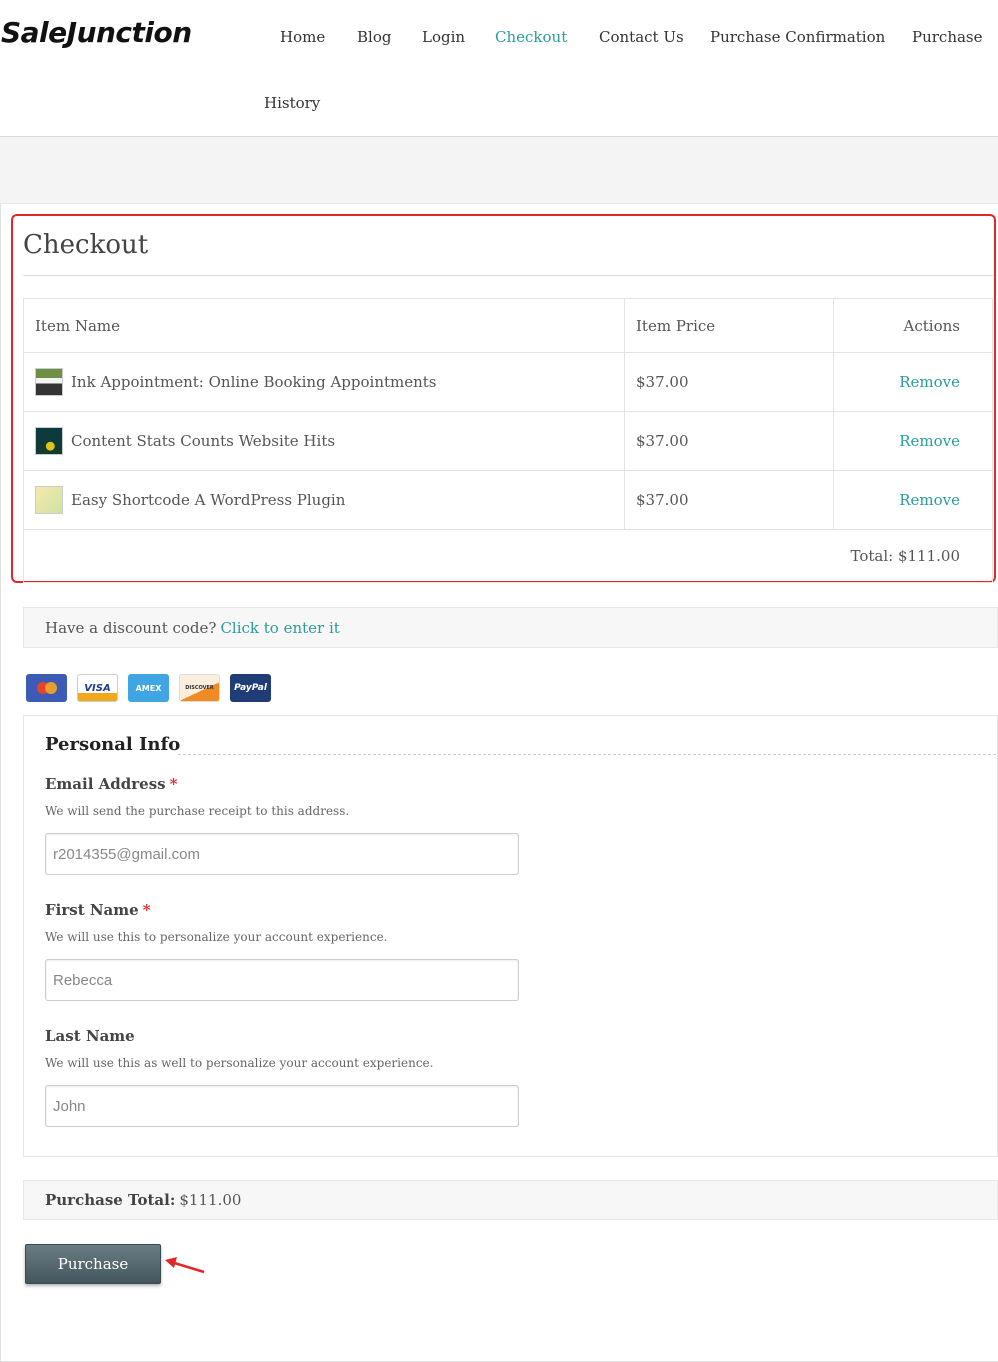  What do you see at coordinates (374, 37) in the screenshot?
I see `nav-blog: Blog` at bounding box center [374, 37].